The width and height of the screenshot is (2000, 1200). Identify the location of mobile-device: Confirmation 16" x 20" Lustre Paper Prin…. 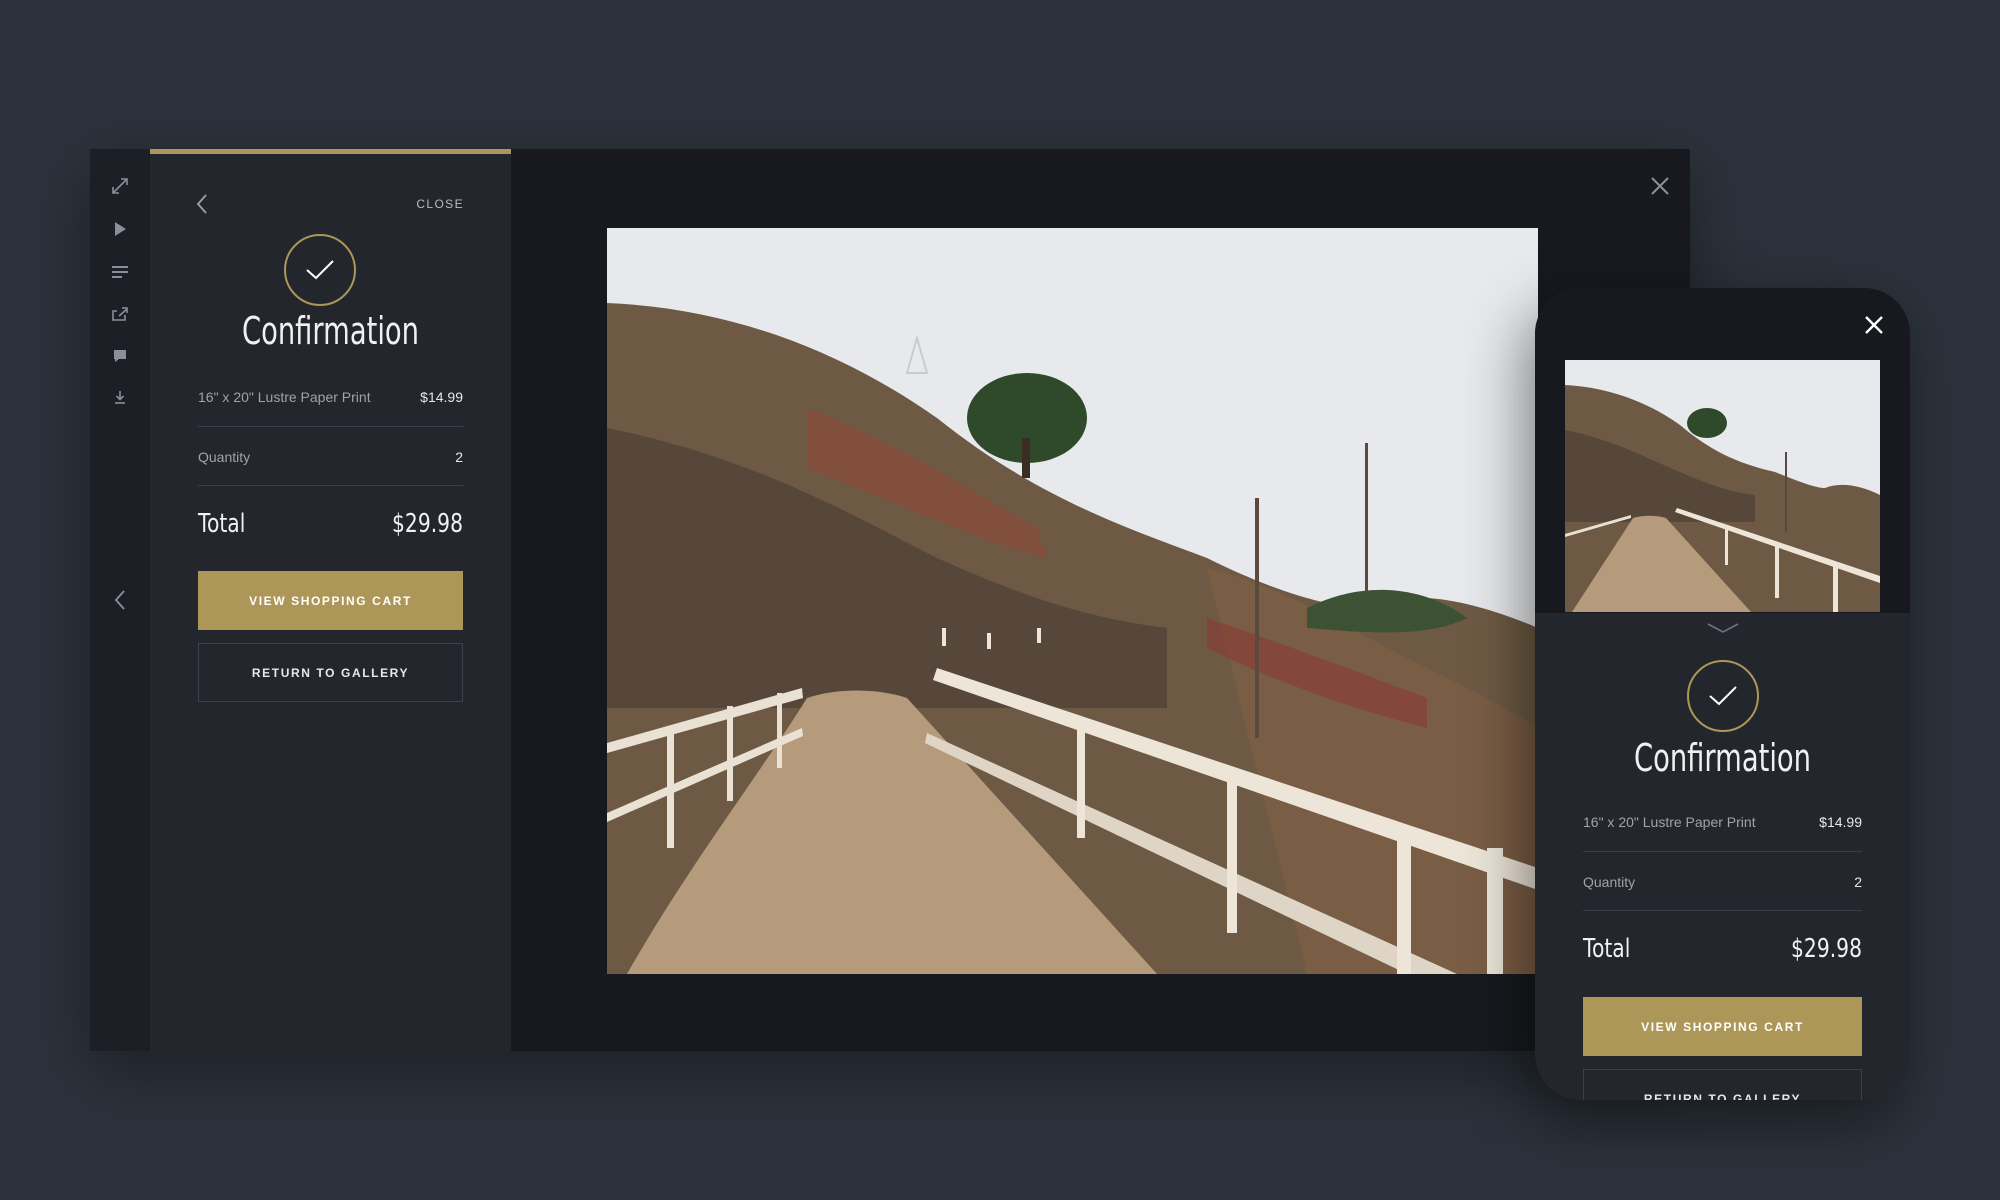
(1722, 694).